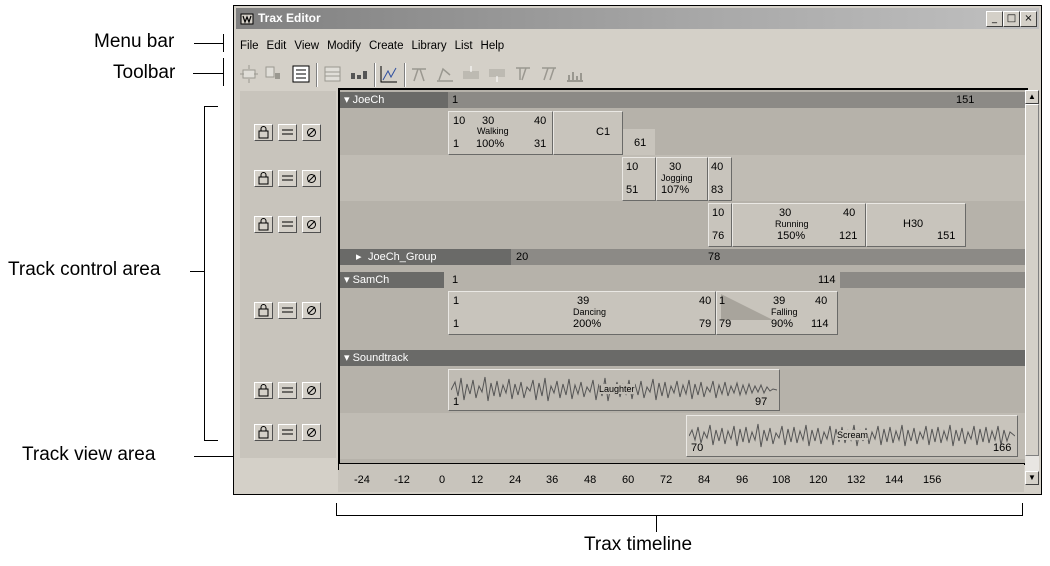  What do you see at coordinates (683, 280) in the screenshot?
I see `character-header-samch: ▾ SamCh 1 114` at bounding box center [683, 280].